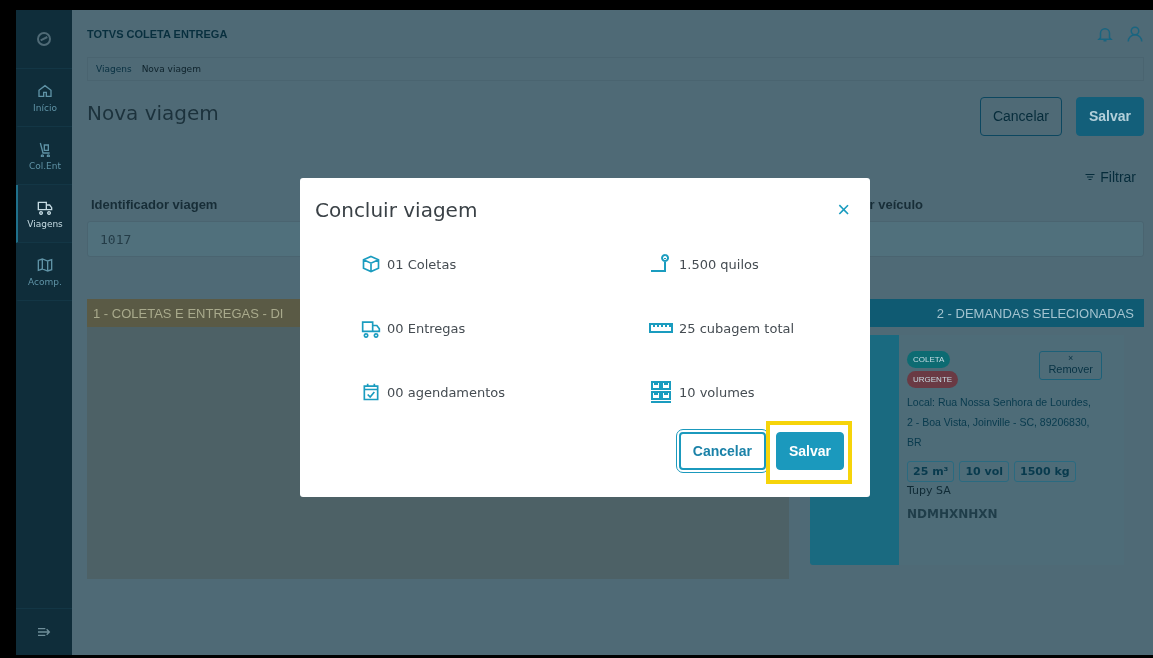  What do you see at coordinates (371, 392) in the screenshot?
I see `calendar-check-icon` at bounding box center [371, 392].